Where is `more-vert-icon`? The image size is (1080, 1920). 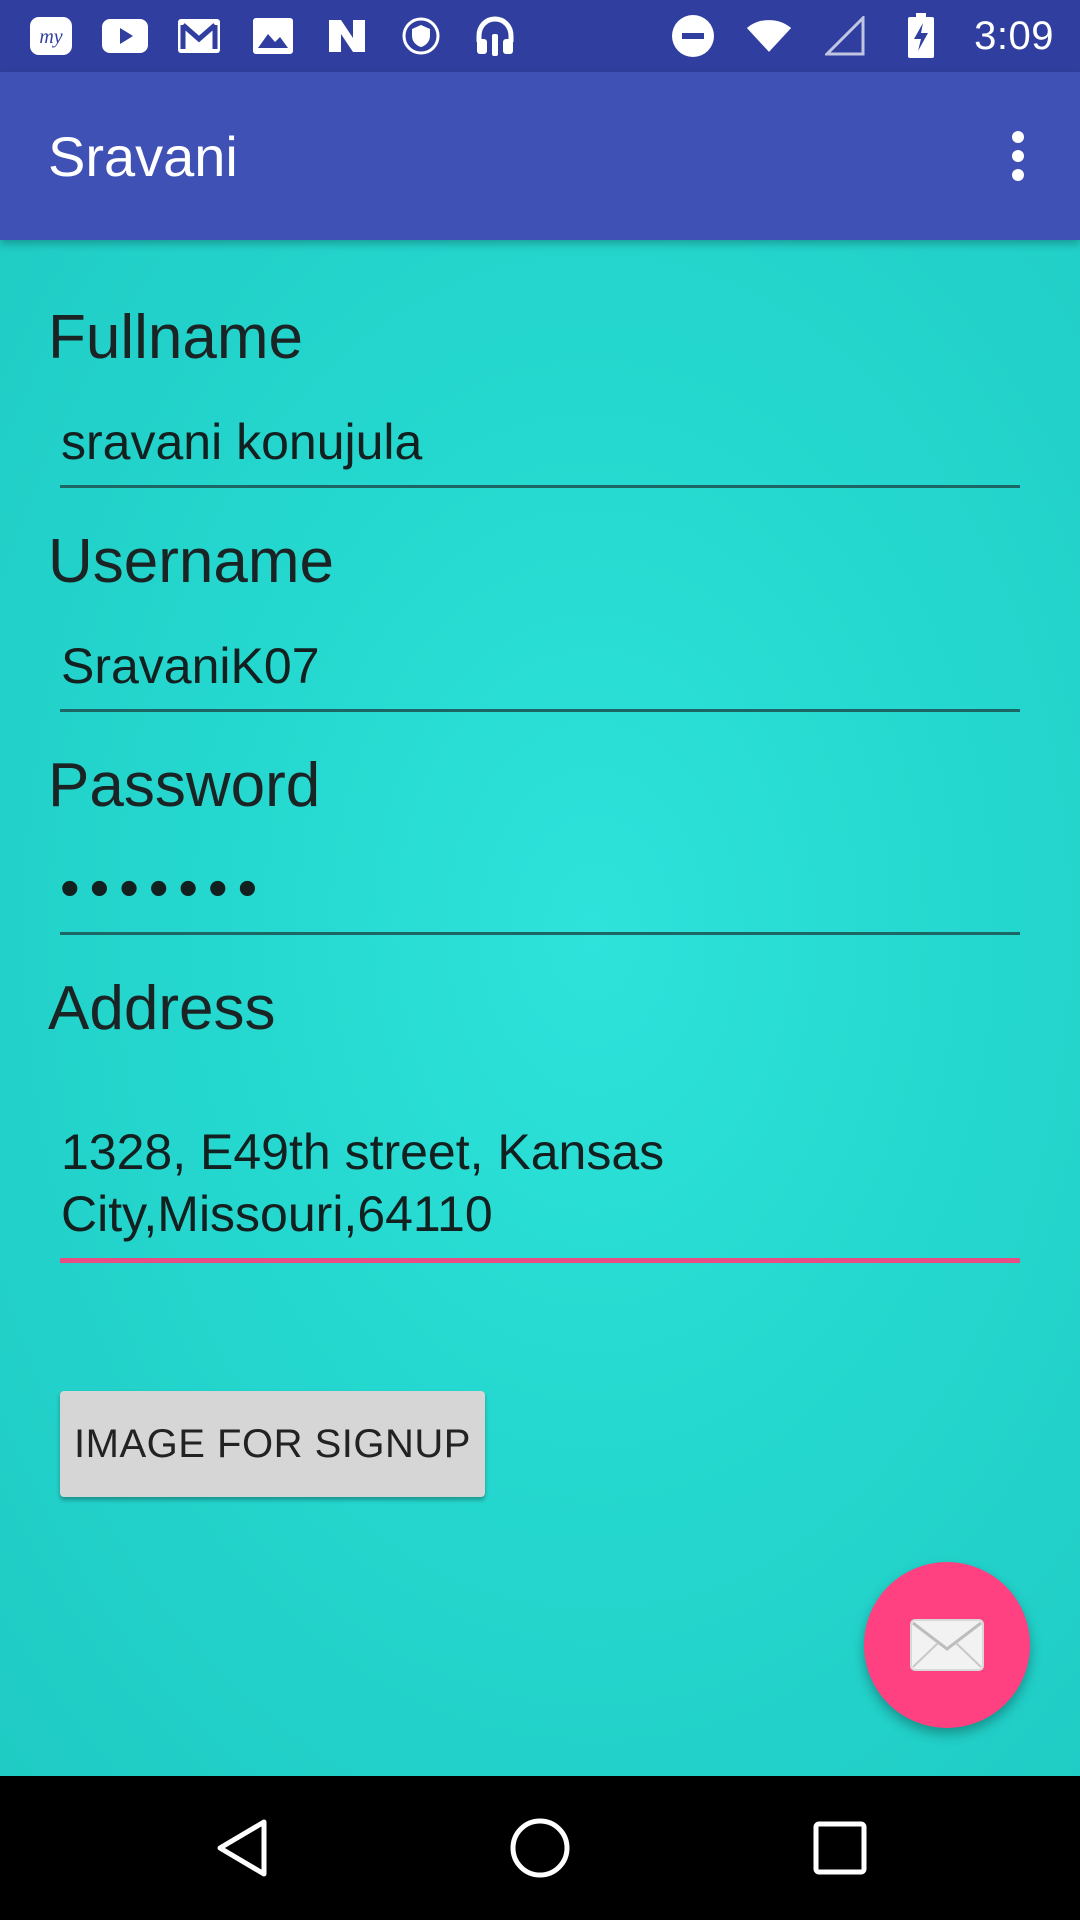 more-vert-icon is located at coordinates (1018, 156).